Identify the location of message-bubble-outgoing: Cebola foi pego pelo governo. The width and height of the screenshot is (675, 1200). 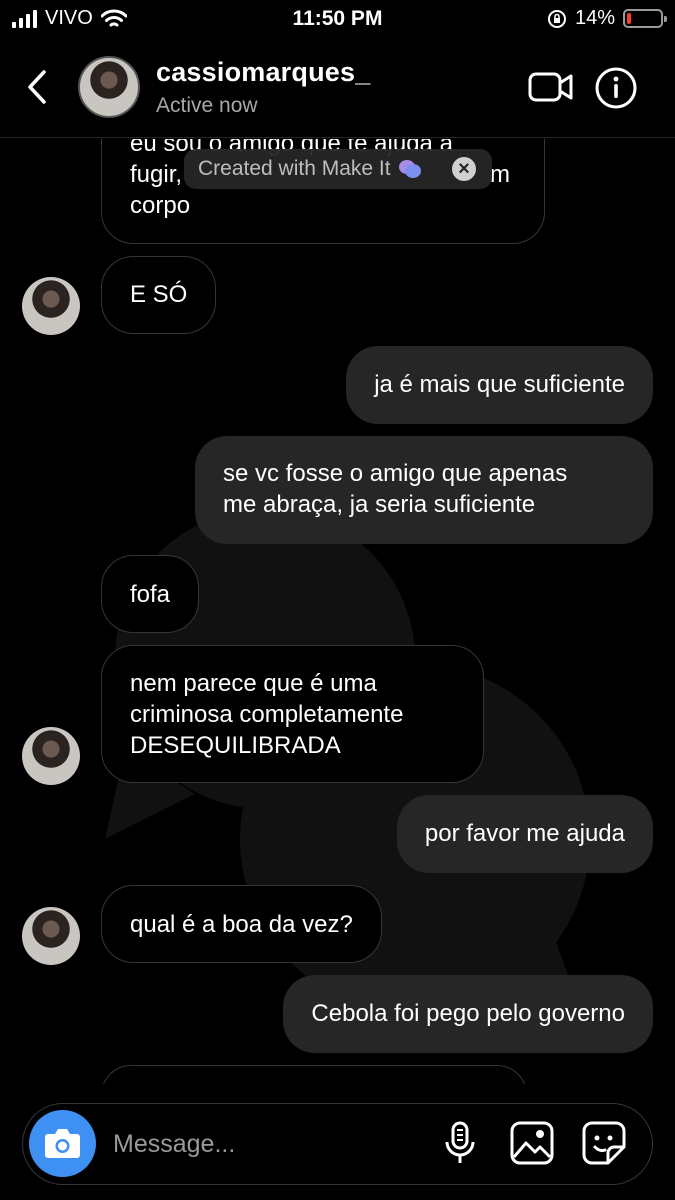
(468, 1014).